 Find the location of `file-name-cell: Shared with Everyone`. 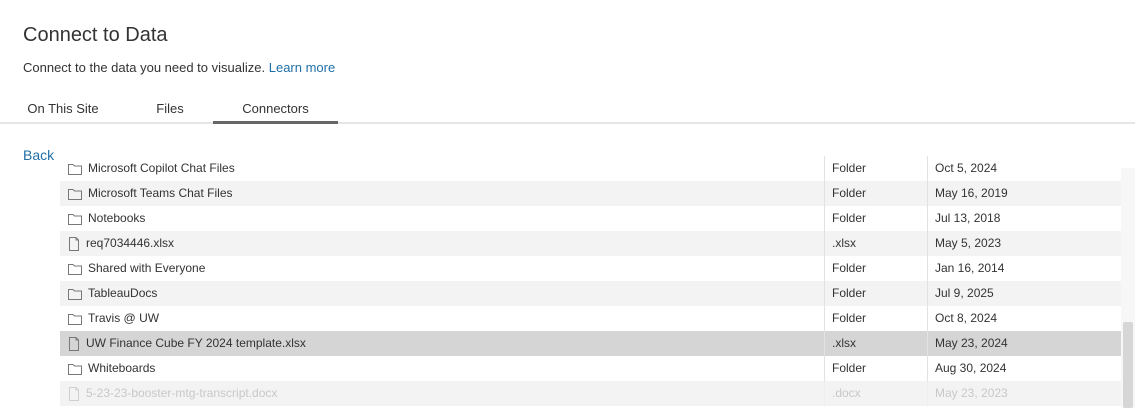

file-name-cell: Shared with Everyone is located at coordinates (136, 268).